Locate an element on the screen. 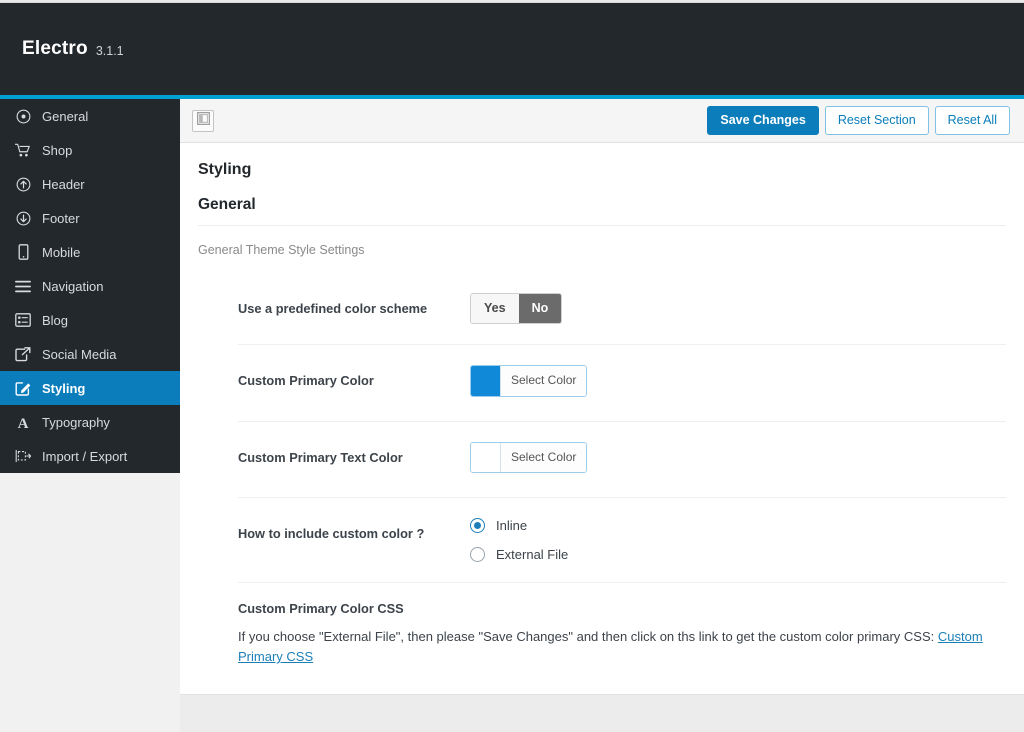 This screenshot has height=732, width=1024. svg-text: A is located at coordinates (23, 423).